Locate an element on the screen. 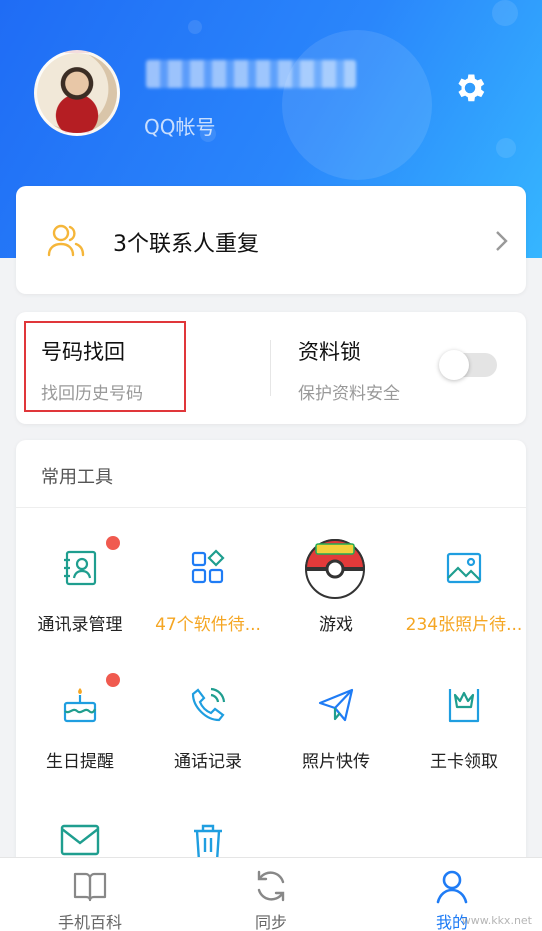 This screenshot has width=542, height=931. tool-label: 通讯录管理 is located at coordinates (80, 625).